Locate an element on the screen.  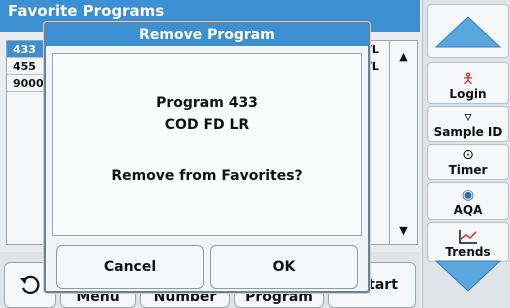
timer-button: ⊙ Timer is located at coordinates (468, 162).